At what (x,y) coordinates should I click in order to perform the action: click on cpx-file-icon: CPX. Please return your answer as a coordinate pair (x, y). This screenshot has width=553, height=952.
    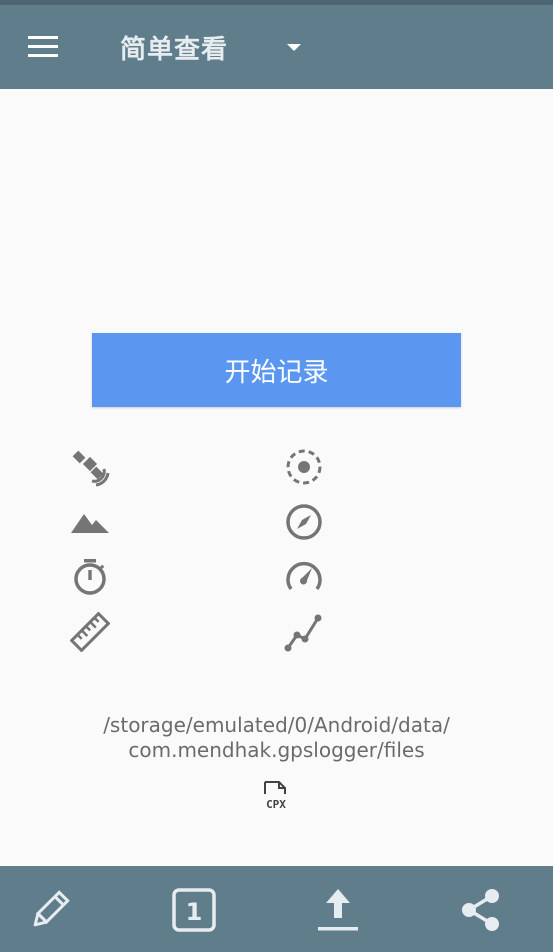
    Looking at the image, I should click on (275, 796).